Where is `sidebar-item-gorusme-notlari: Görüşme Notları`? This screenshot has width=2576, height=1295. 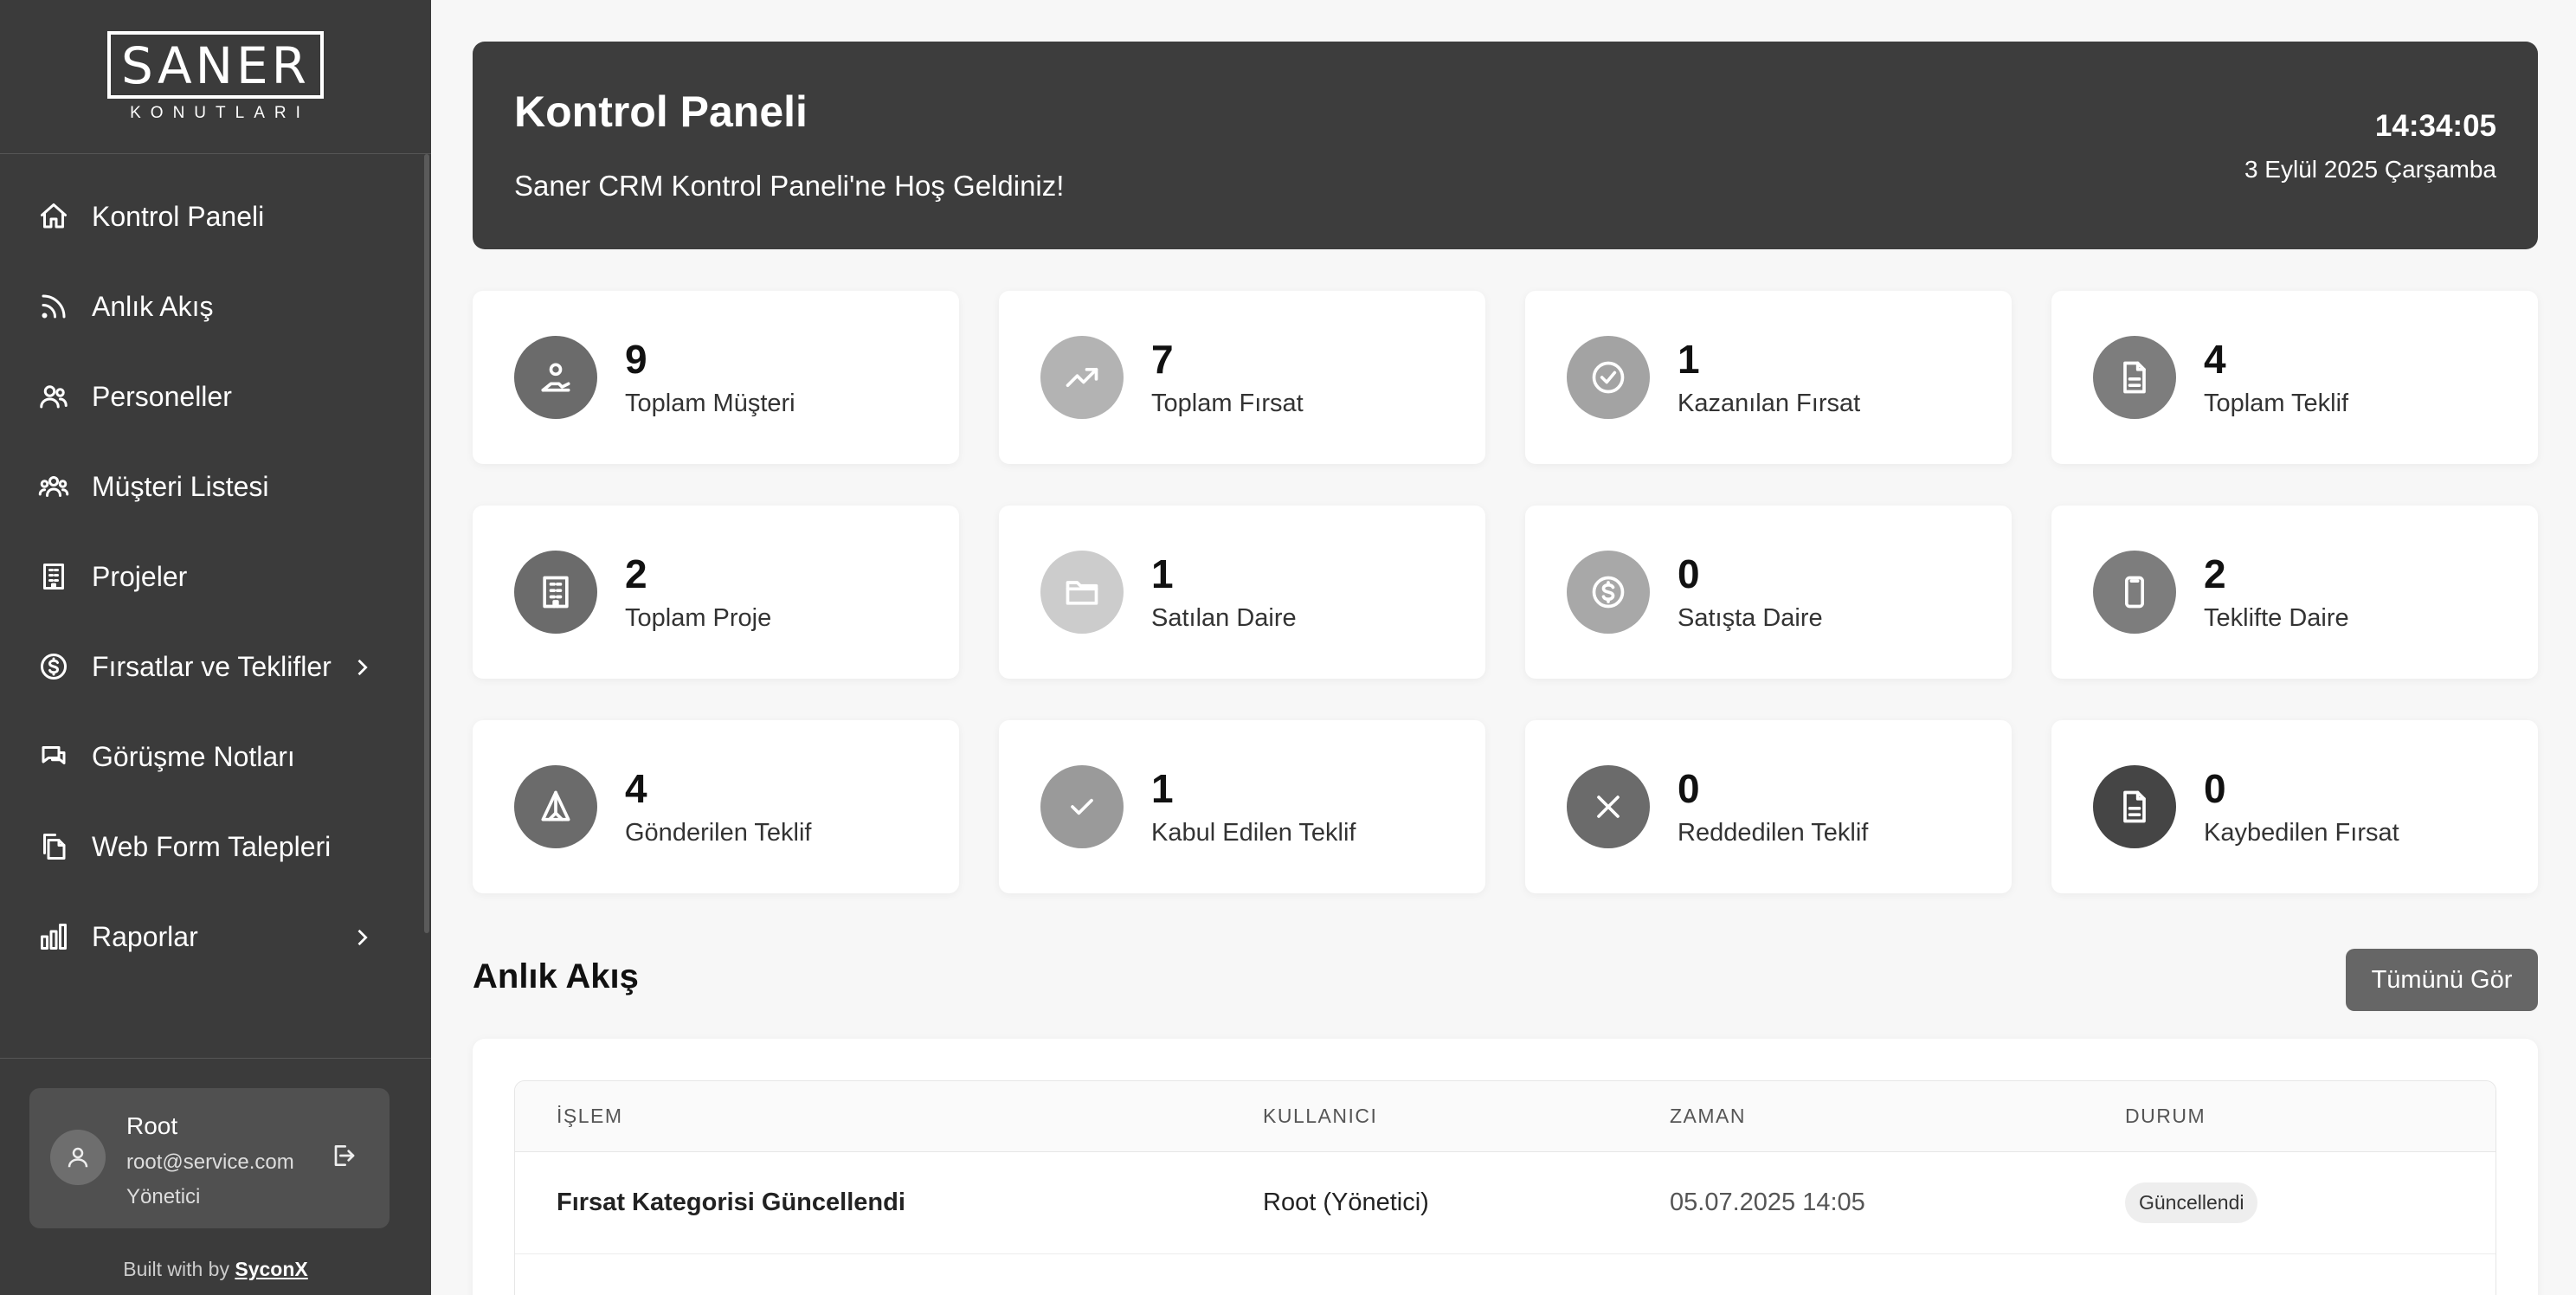
sidebar-item-gorusme-notlari: Görüşme Notları is located at coordinates (215, 757).